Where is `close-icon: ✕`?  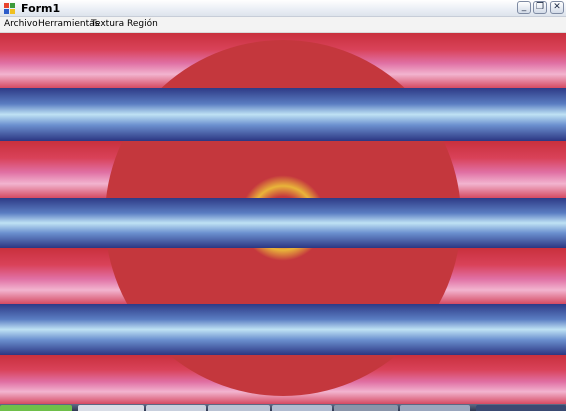 close-icon: ✕ is located at coordinates (557, 7).